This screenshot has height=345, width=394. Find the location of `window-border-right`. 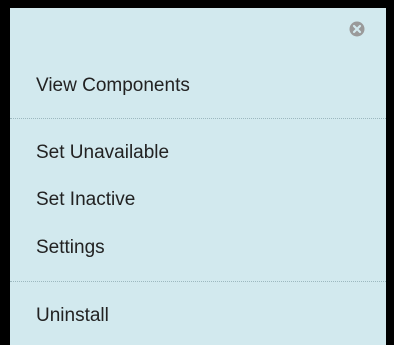

window-border-right is located at coordinates (390, 172).